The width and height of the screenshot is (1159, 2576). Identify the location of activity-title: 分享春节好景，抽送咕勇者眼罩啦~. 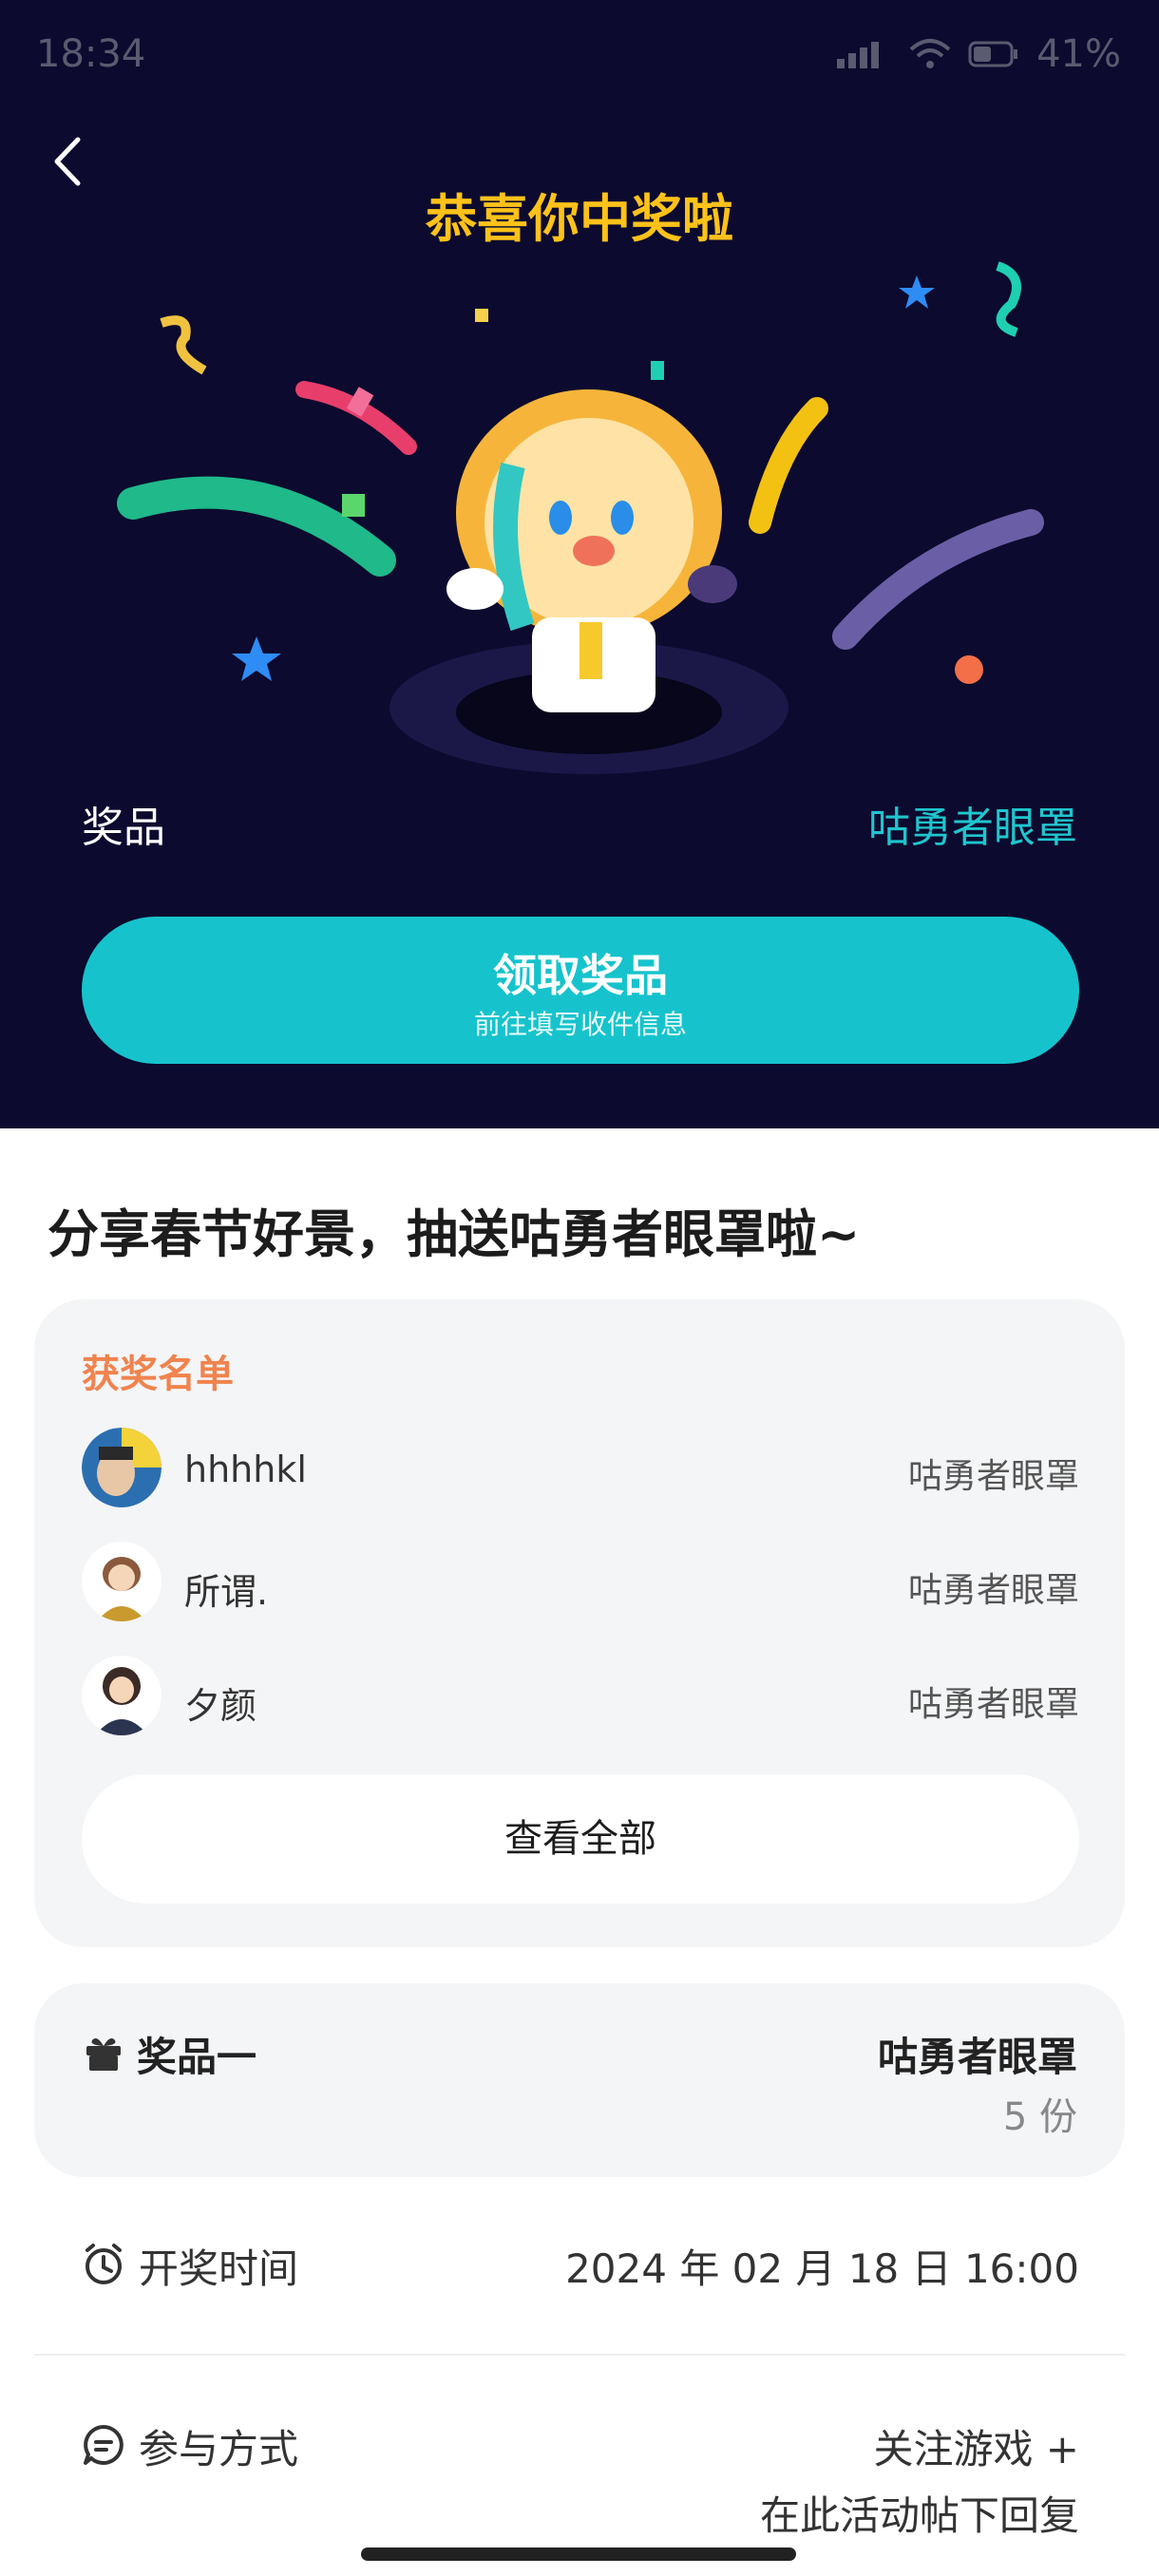
(454, 1234).